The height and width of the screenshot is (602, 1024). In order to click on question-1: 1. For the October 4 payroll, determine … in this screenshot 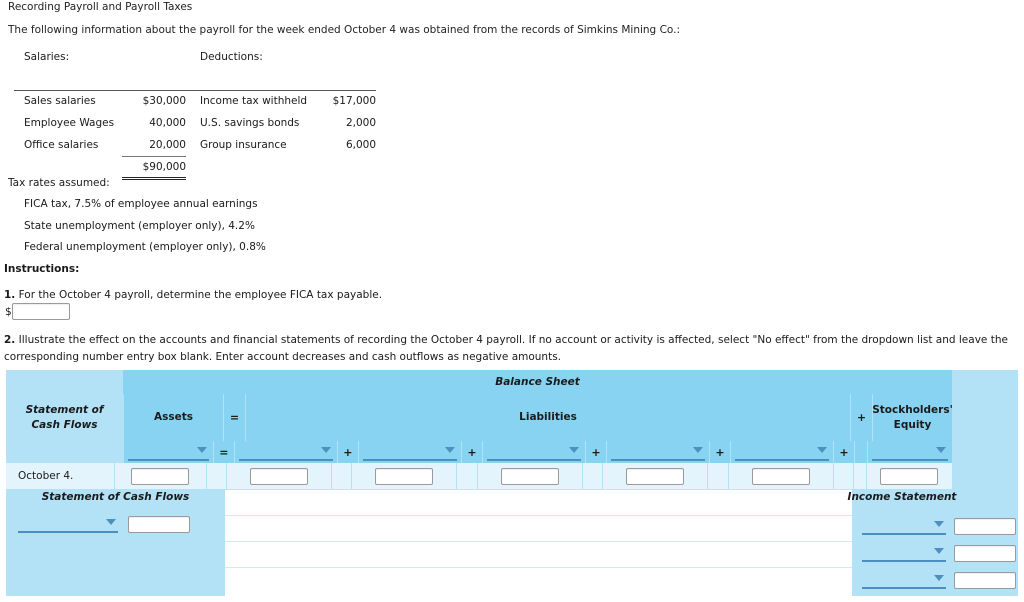, I will do `click(193, 295)`.